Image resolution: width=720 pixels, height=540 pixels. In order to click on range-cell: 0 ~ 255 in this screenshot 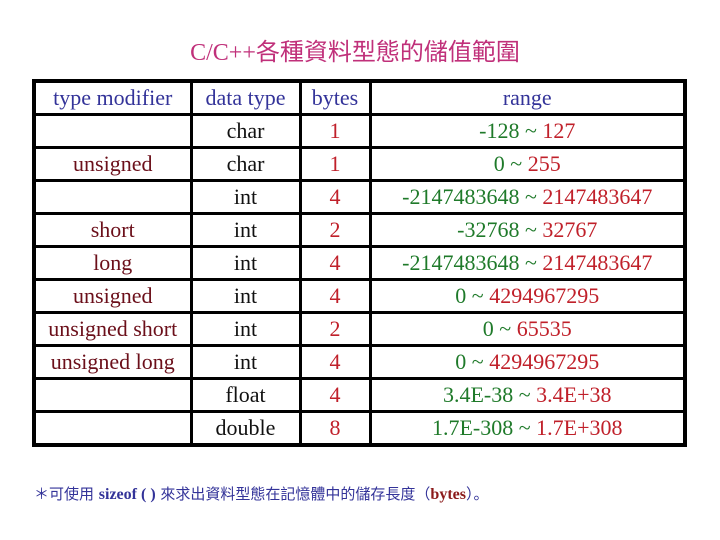, I will do `click(527, 164)`.